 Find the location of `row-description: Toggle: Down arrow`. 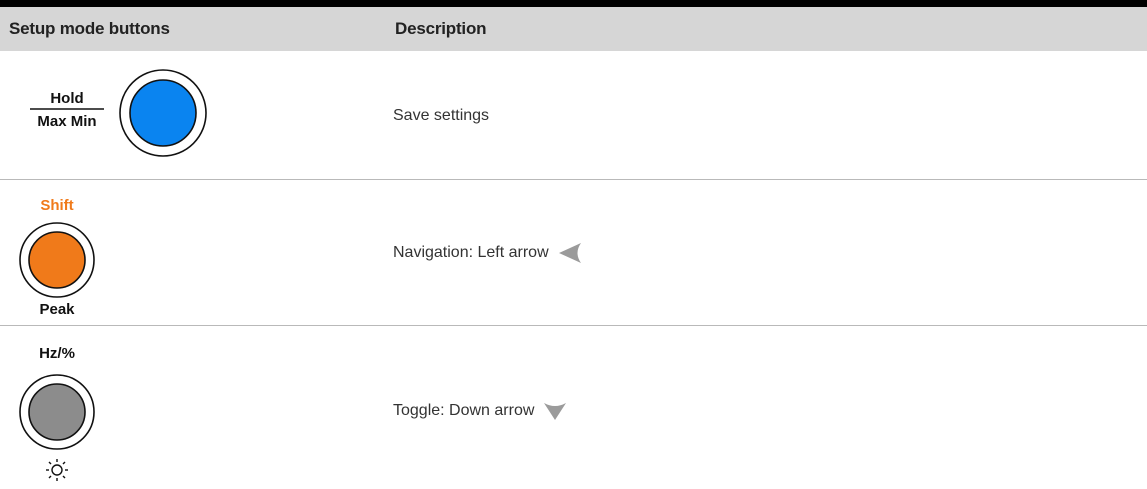

row-description: Toggle: Down arrow is located at coordinates (480, 411).